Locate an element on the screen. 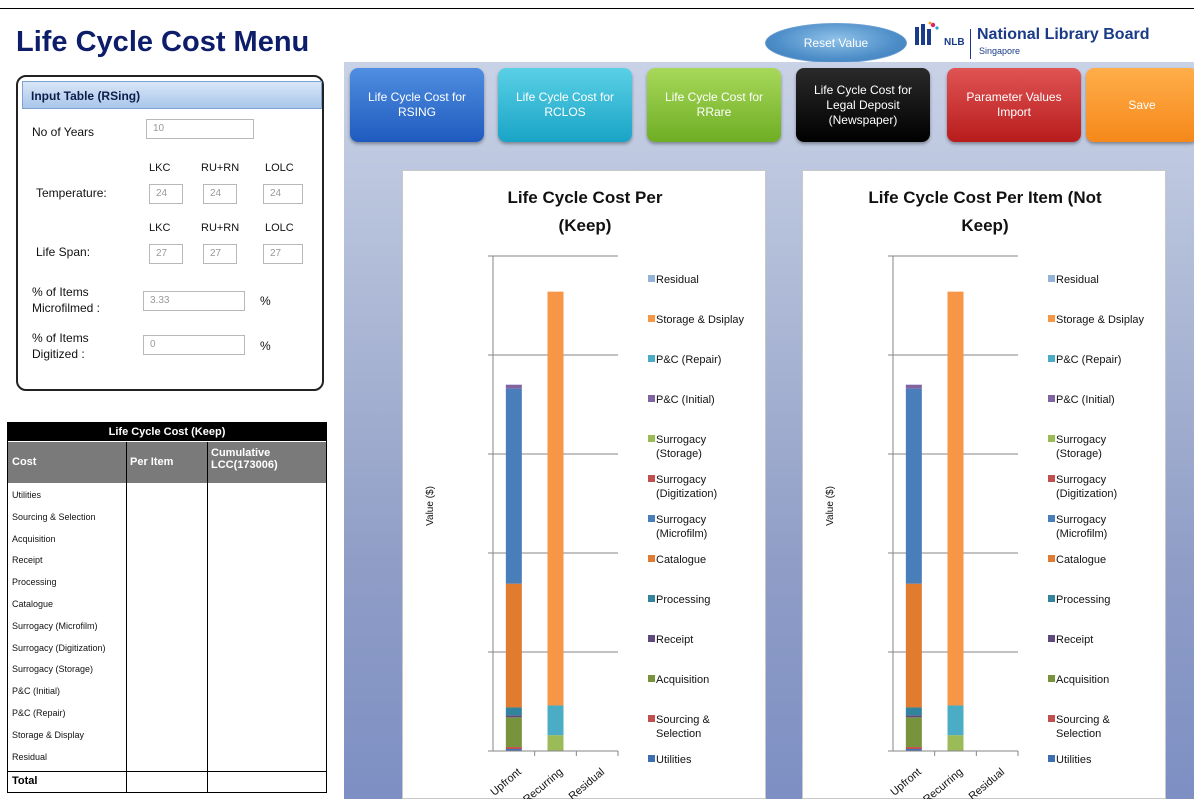 This screenshot has height=799, width=1194. lcc-row-label: Catalogue is located at coordinates (33, 604).